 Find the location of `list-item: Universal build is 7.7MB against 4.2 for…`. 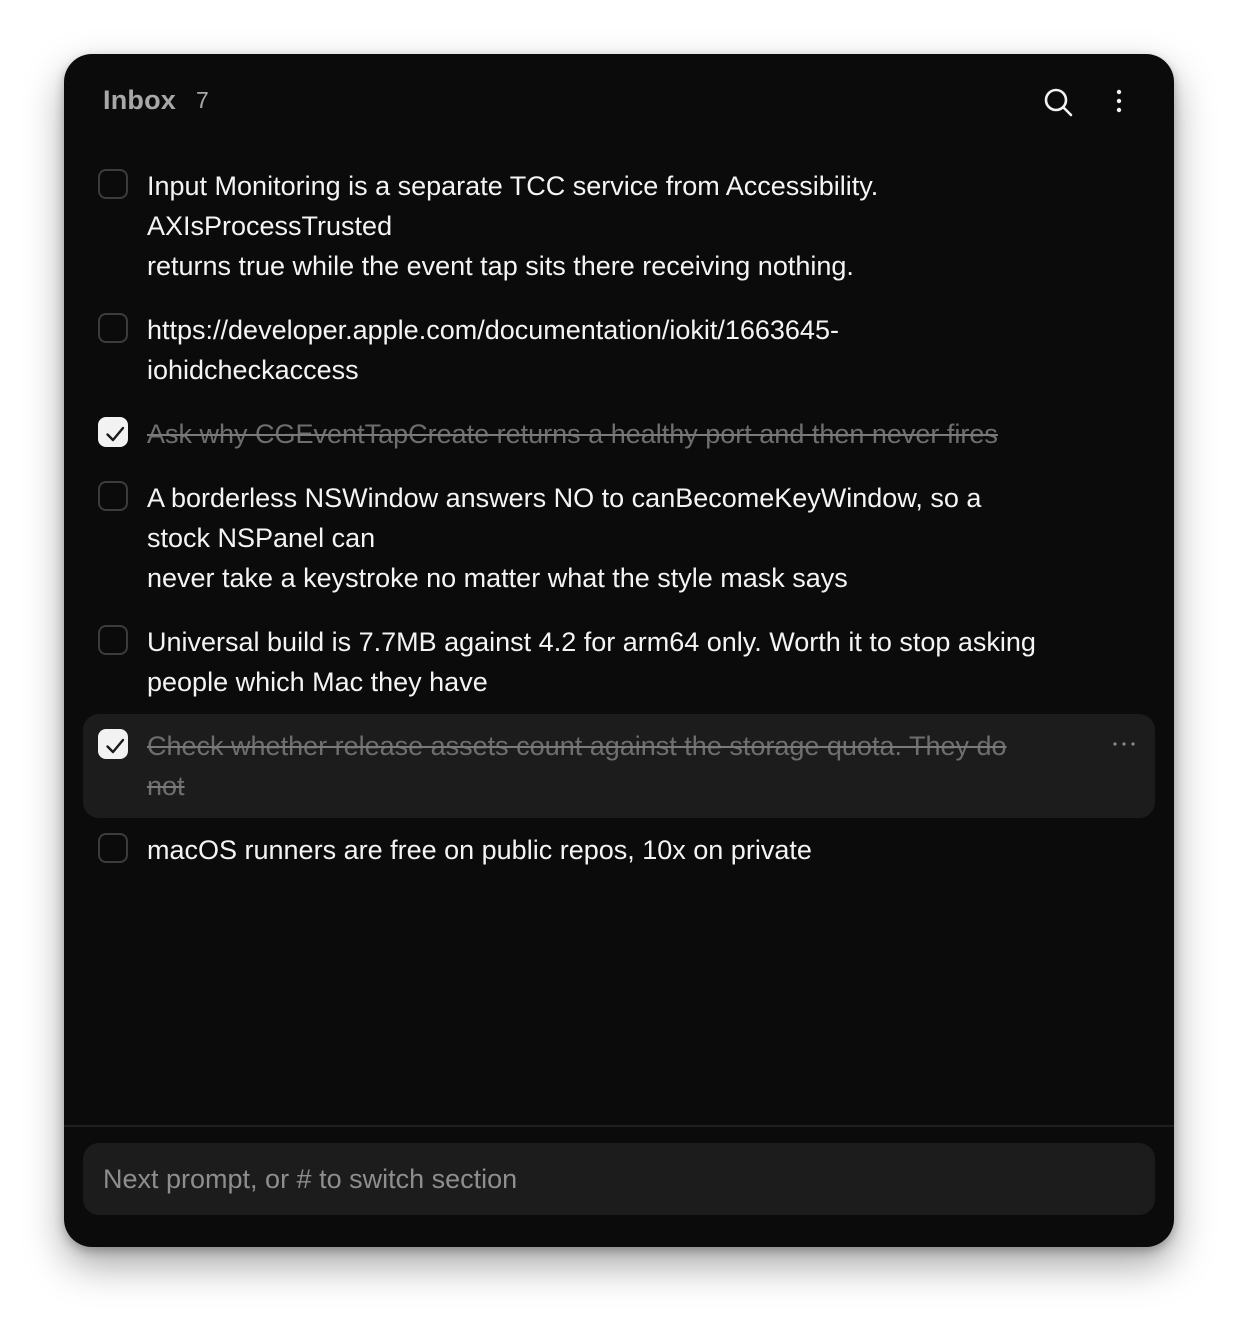

list-item: Universal build is 7.7MB against 4.2 for… is located at coordinates (619, 662).